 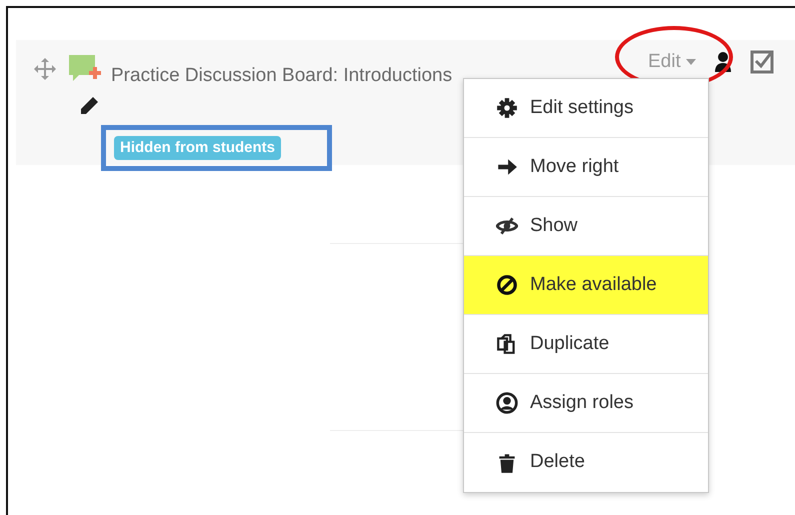 I want to click on menu-item: Move right, so click(x=586, y=167).